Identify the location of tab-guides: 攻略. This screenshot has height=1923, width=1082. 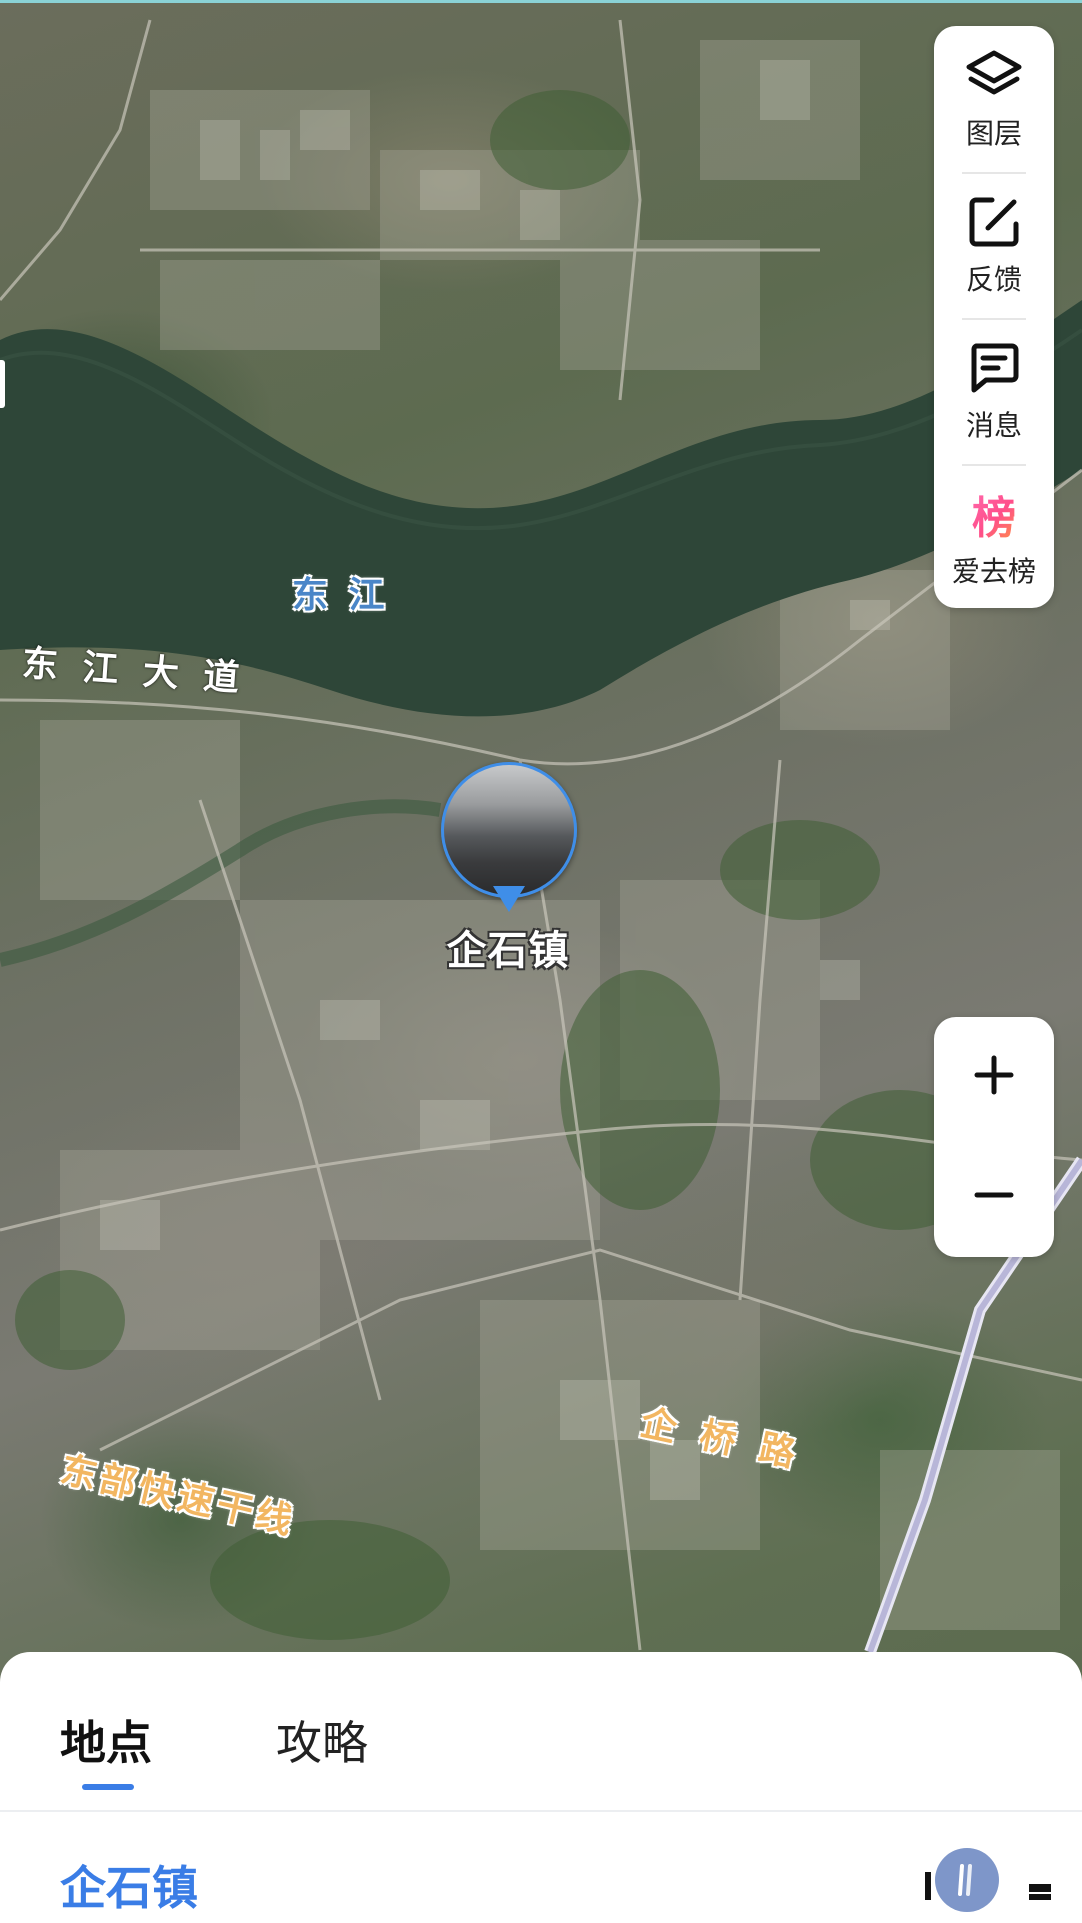
(322, 1740).